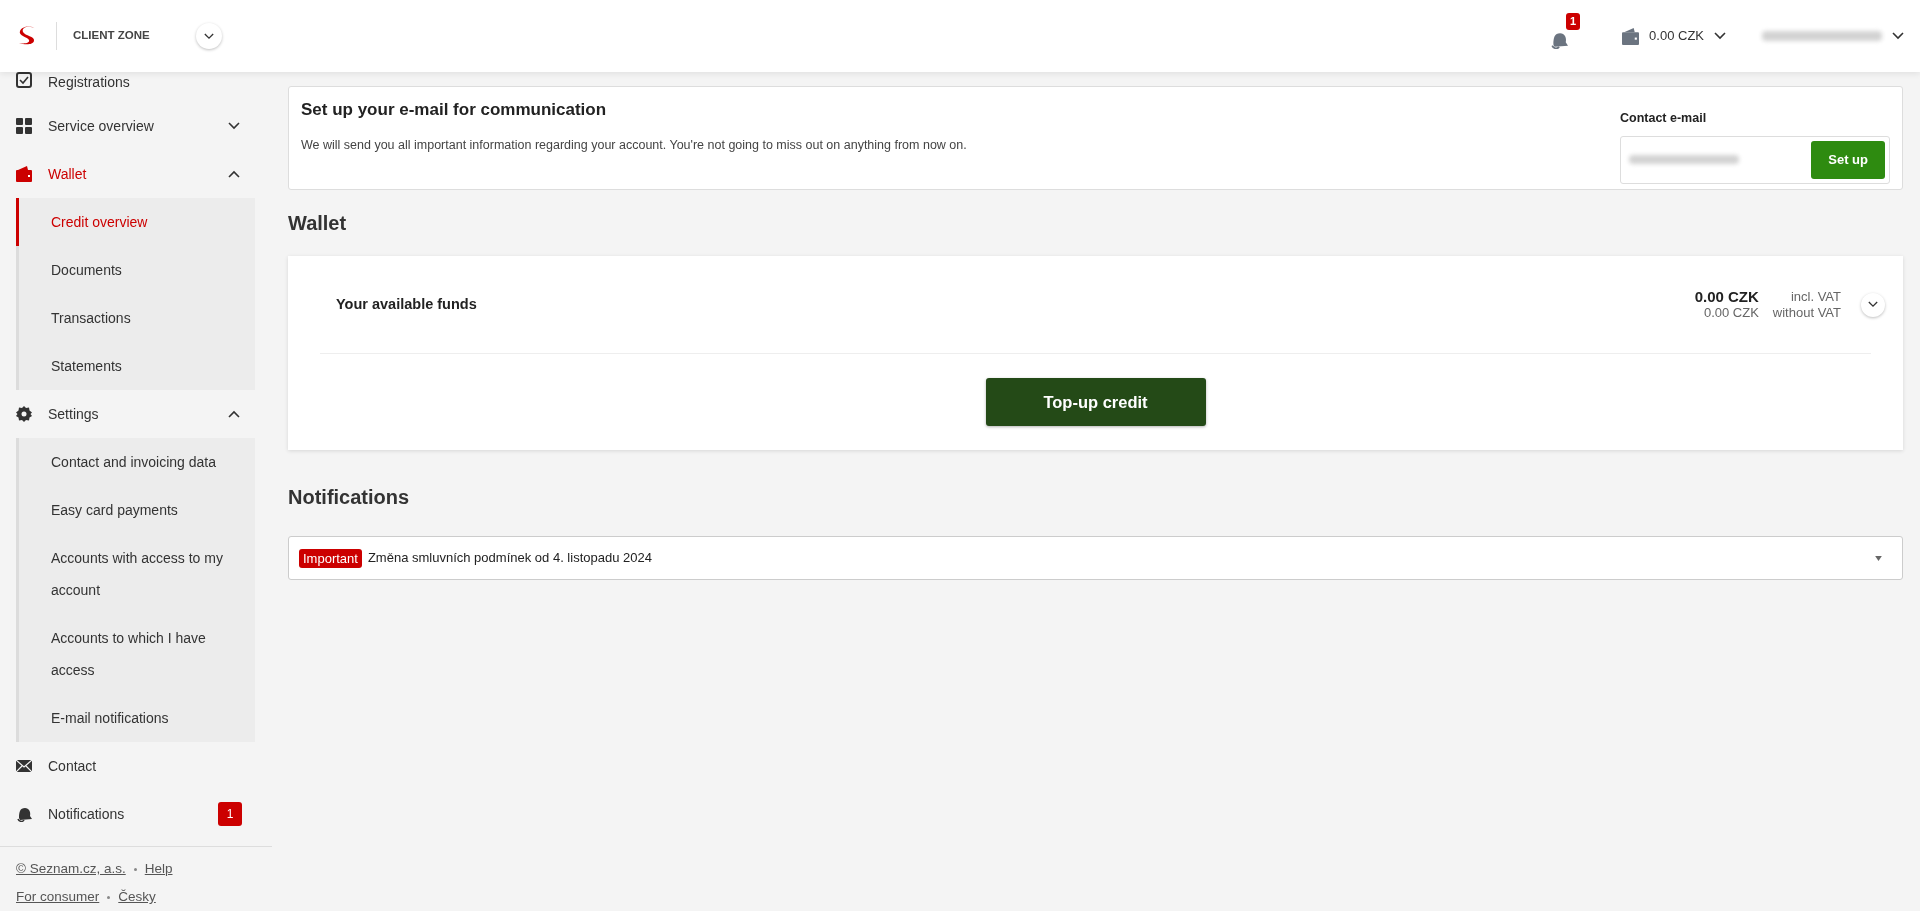 The width and height of the screenshot is (1920, 911). Describe the element at coordinates (509, 558) in the screenshot. I see `notification-text: Změna smluvních podmínek od 4. listopadu 2024` at that location.